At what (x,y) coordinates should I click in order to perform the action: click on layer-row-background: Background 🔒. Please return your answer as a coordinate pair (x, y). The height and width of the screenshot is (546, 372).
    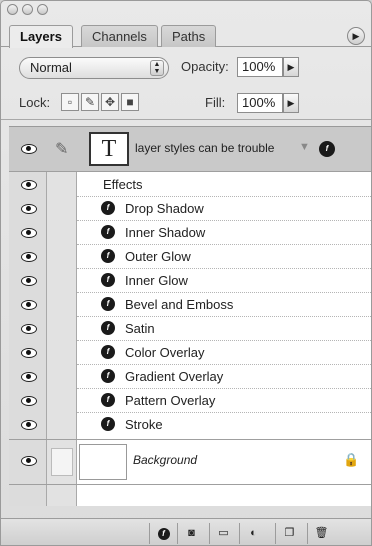
    Looking at the image, I should click on (190, 462).